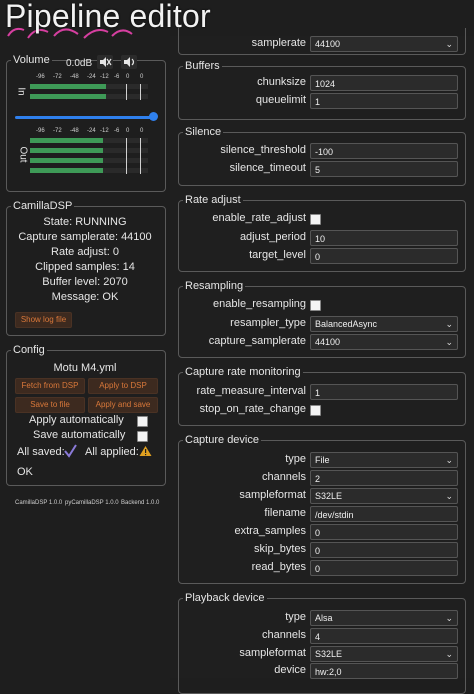  Describe the element at coordinates (322, 460) in the screenshot. I see `capture-type-value: File` at that location.